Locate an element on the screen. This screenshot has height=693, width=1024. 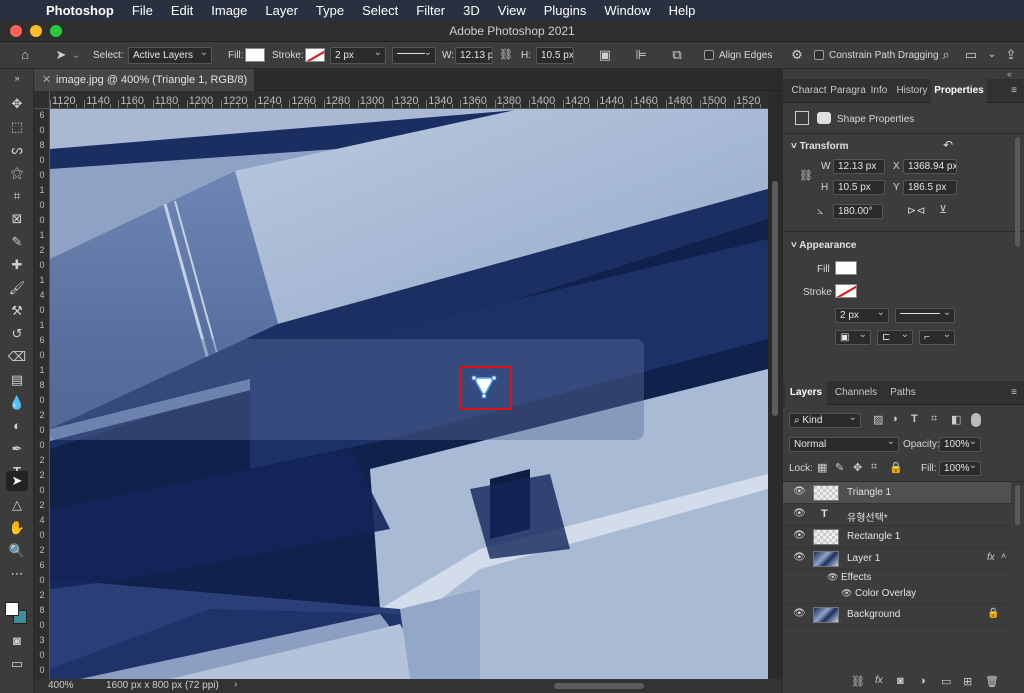
effects-row: 👁 Effects is located at coordinates (897, 578).